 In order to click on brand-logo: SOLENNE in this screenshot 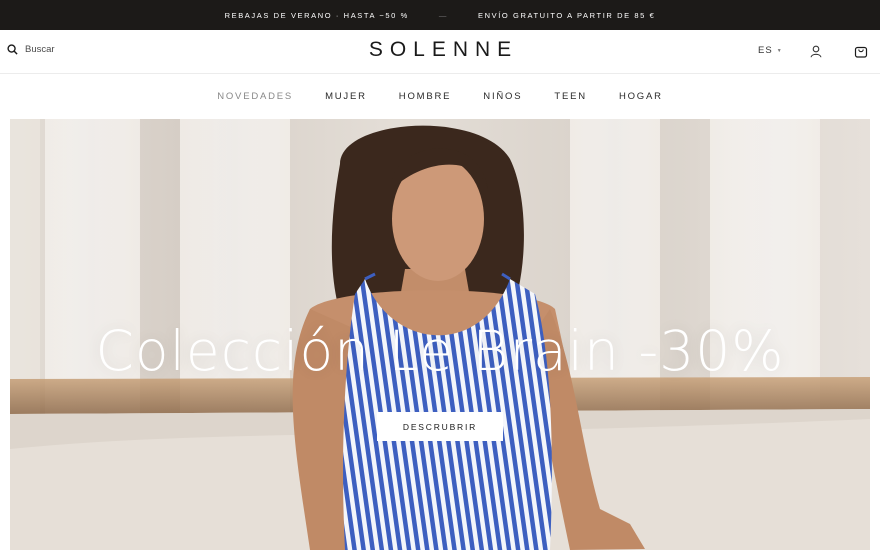, I will do `click(440, 50)`.